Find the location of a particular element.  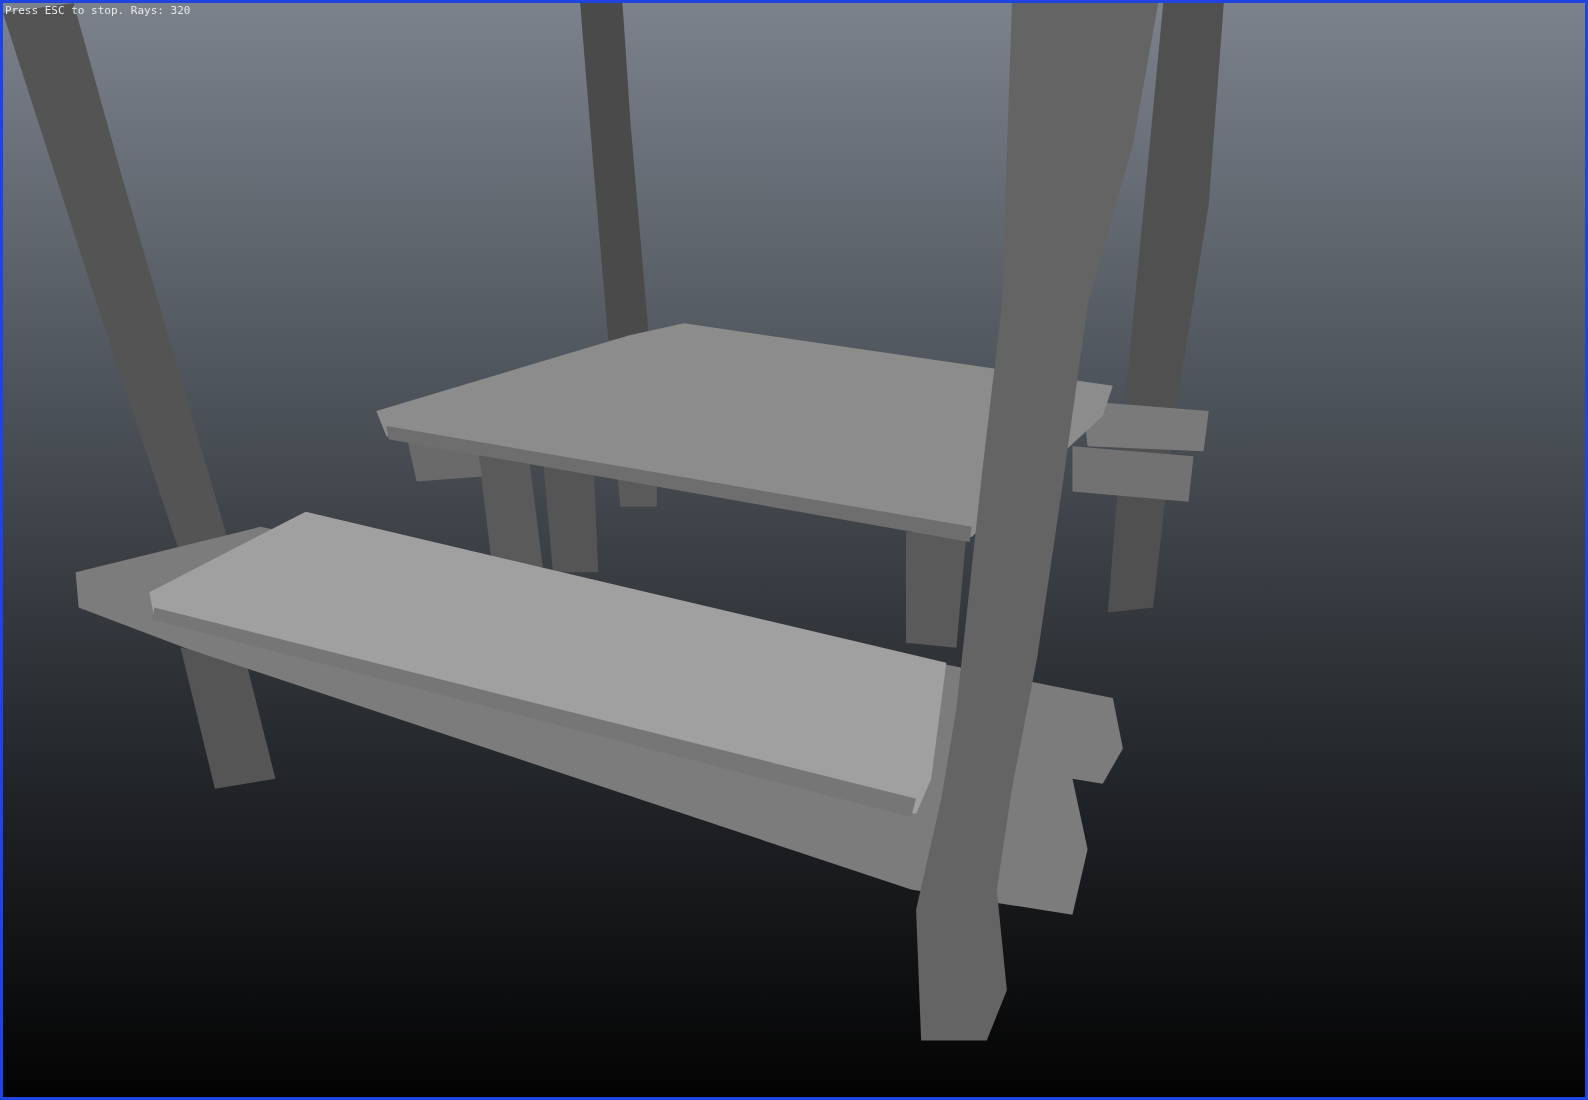

render-status-text: Press ESC to stop. Rays: 320 is located at coordinates (98, 10).